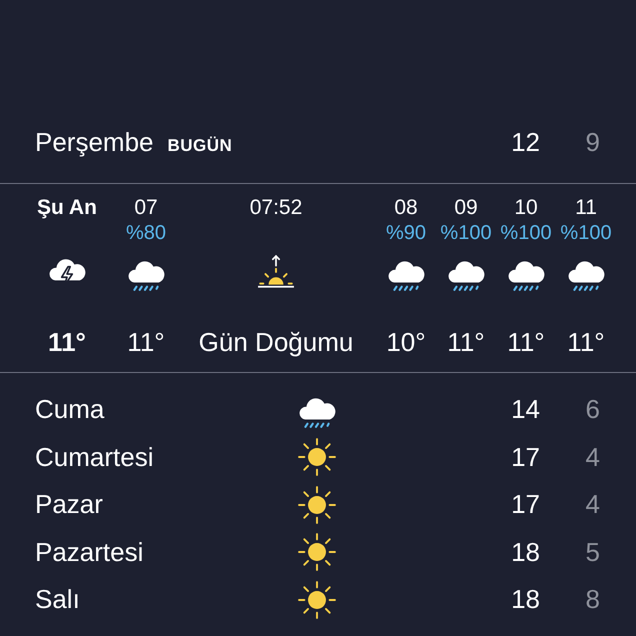  Describe the element at coordinates (146, 233) in the screenshot. I see `precipitation-chance: %80` at that location.